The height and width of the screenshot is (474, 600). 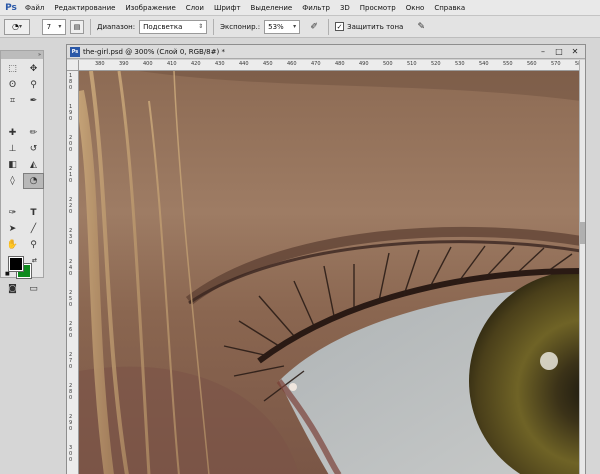 I want to click on ruler-v-tick: 2 0 0, so click(x=71, y=144).